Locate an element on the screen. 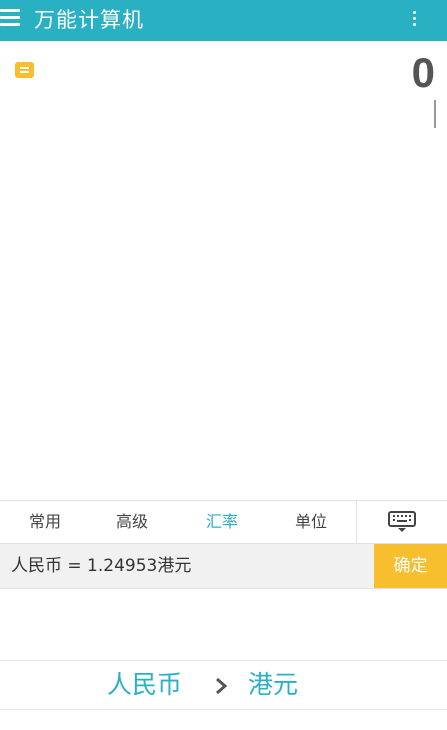  to-currency: 港元 is located at coordinates (273, 685).